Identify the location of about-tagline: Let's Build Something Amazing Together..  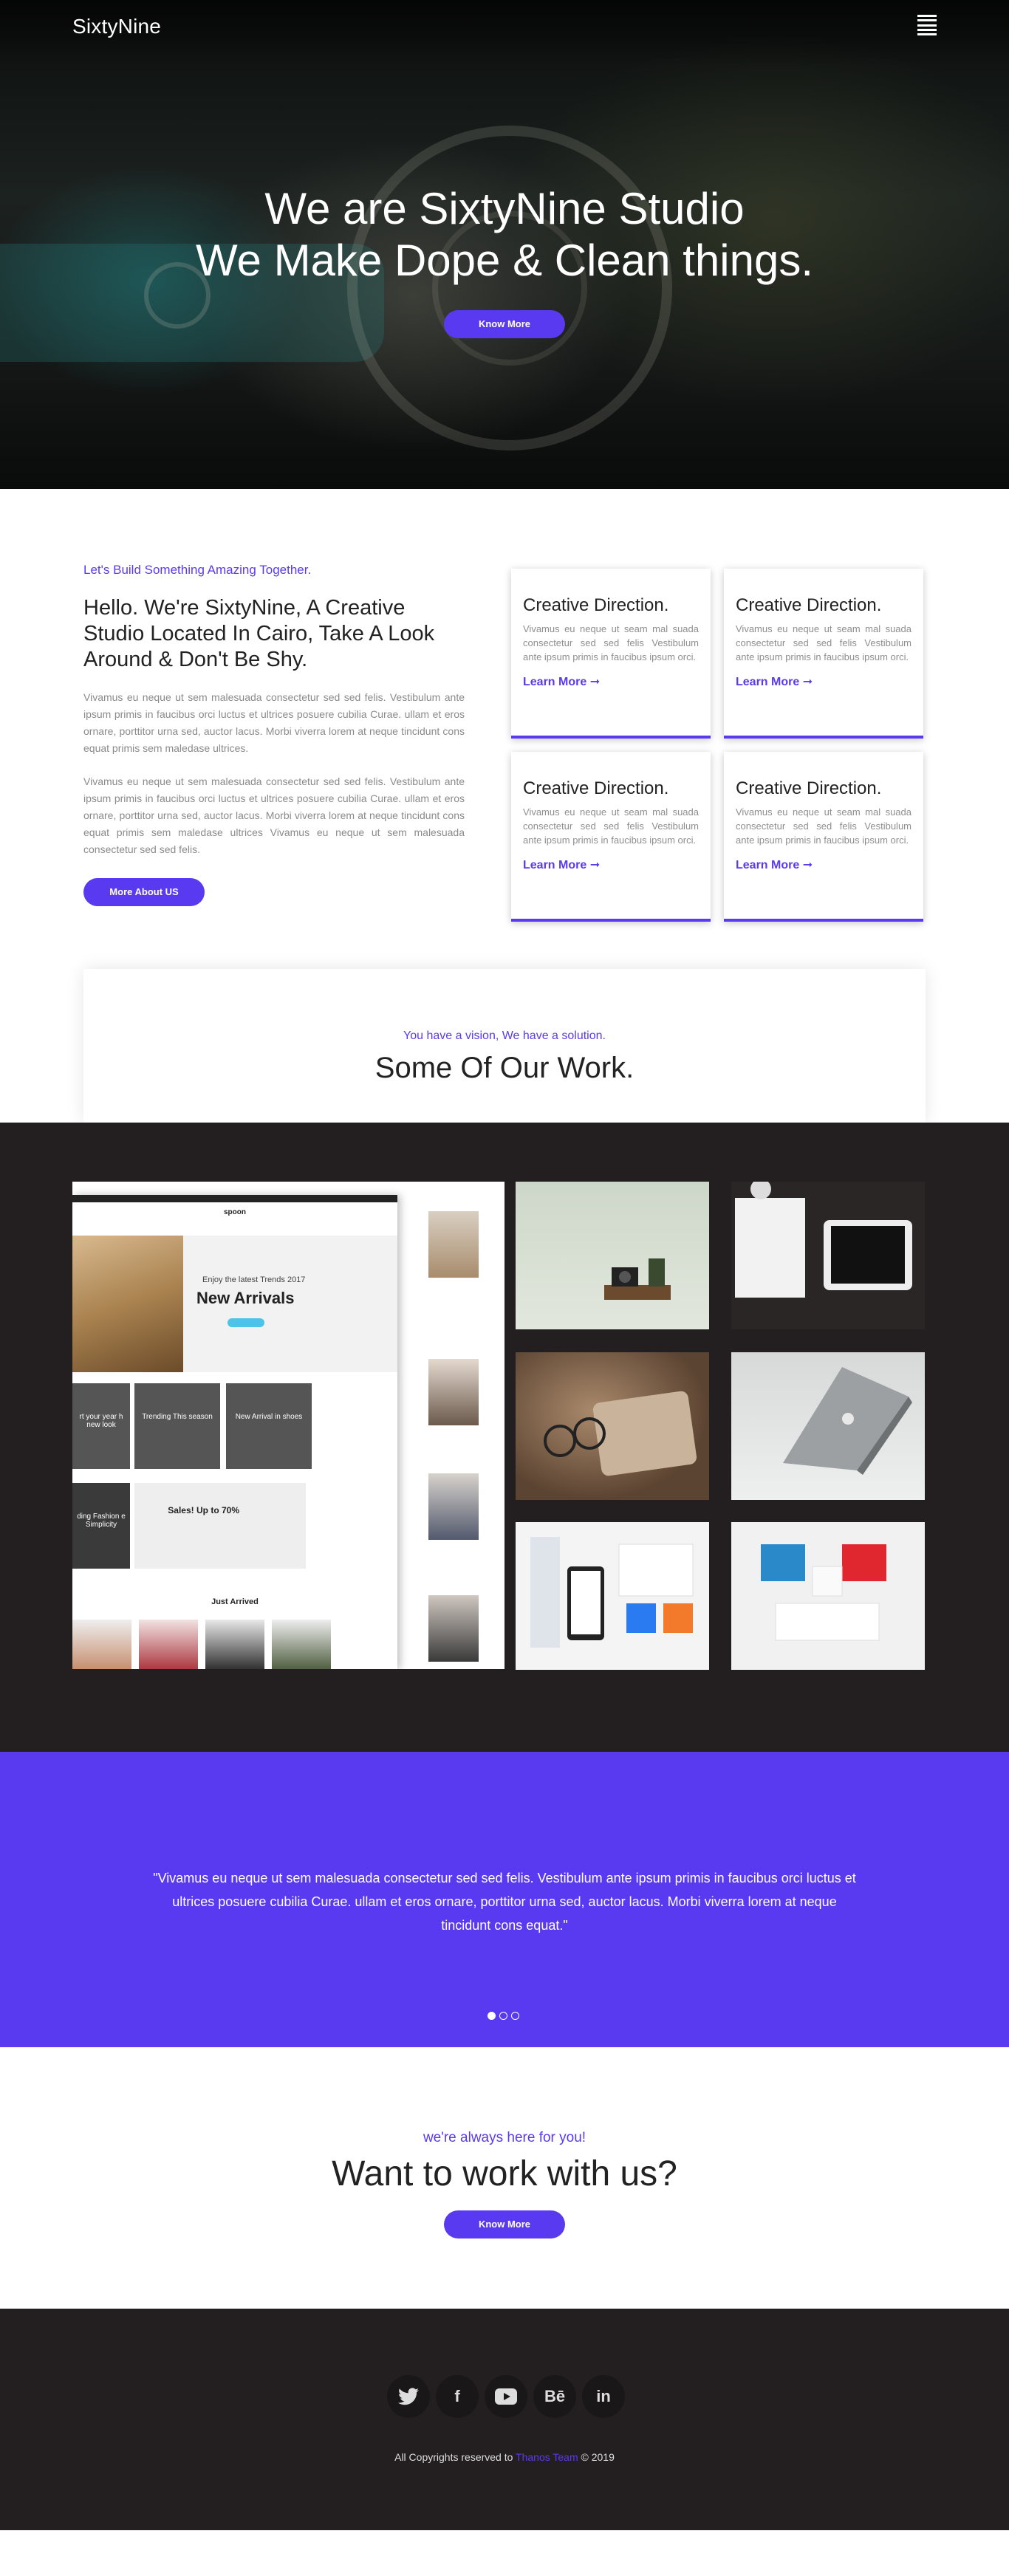
(197, 570).